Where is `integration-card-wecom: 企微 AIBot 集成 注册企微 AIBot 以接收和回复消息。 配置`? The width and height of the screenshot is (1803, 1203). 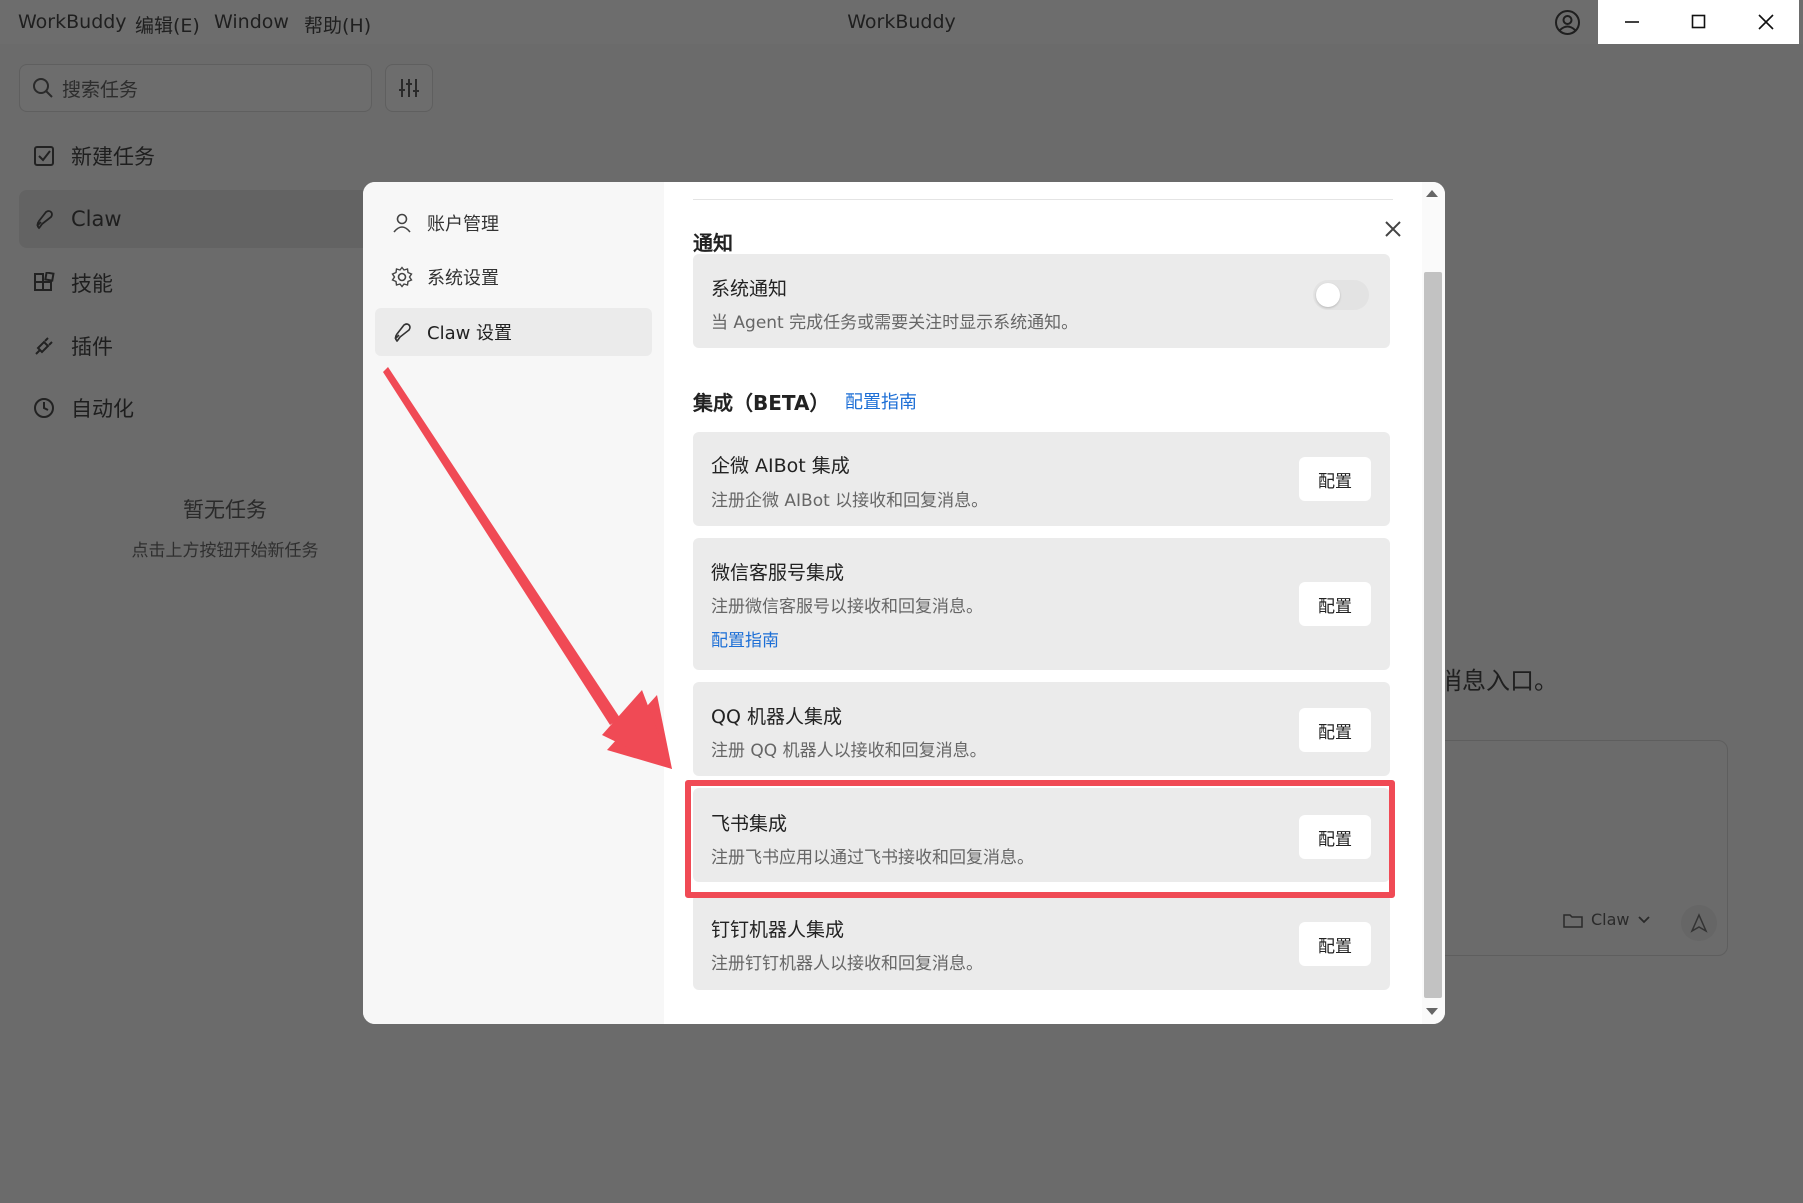
integration-card-wecom: 企微 AIBot 集成 注册企微 AIBot 以接收和回复消息。 配置 is located at coordinates (1041, 479).